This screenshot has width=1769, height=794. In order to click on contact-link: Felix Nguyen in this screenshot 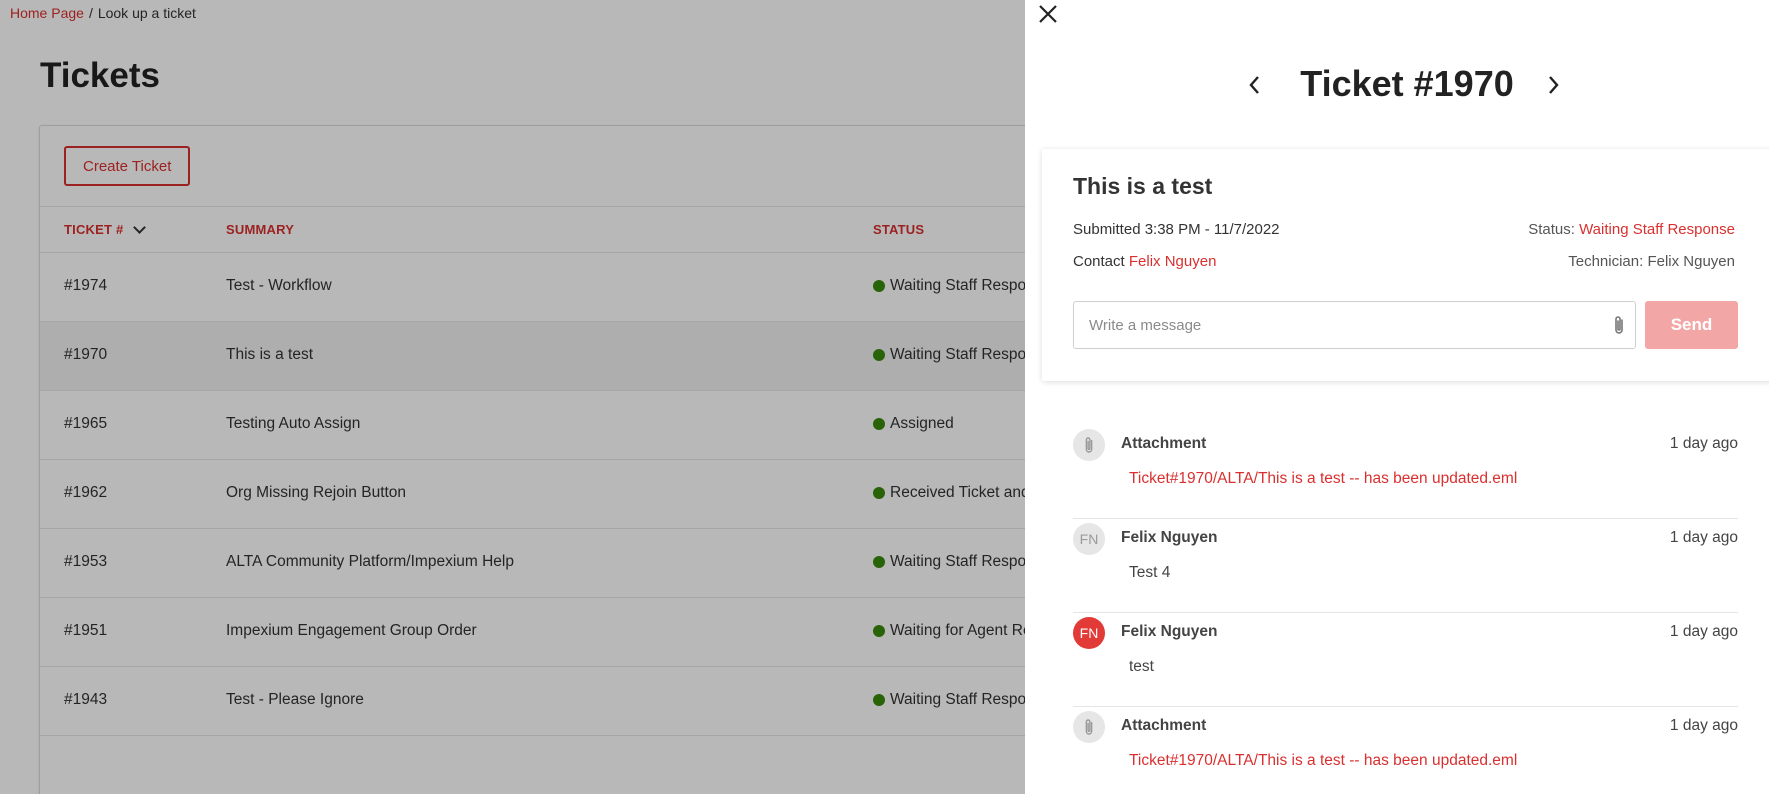, I will do `click(1173, 261)`.